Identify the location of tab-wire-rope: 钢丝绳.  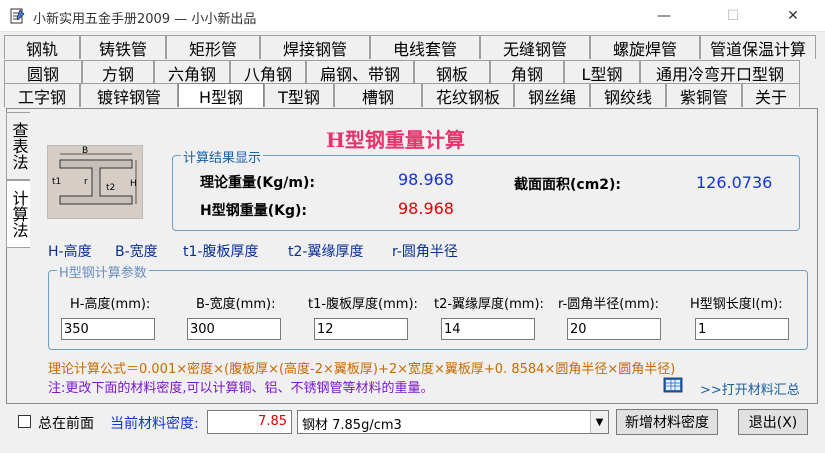
(552, 95).